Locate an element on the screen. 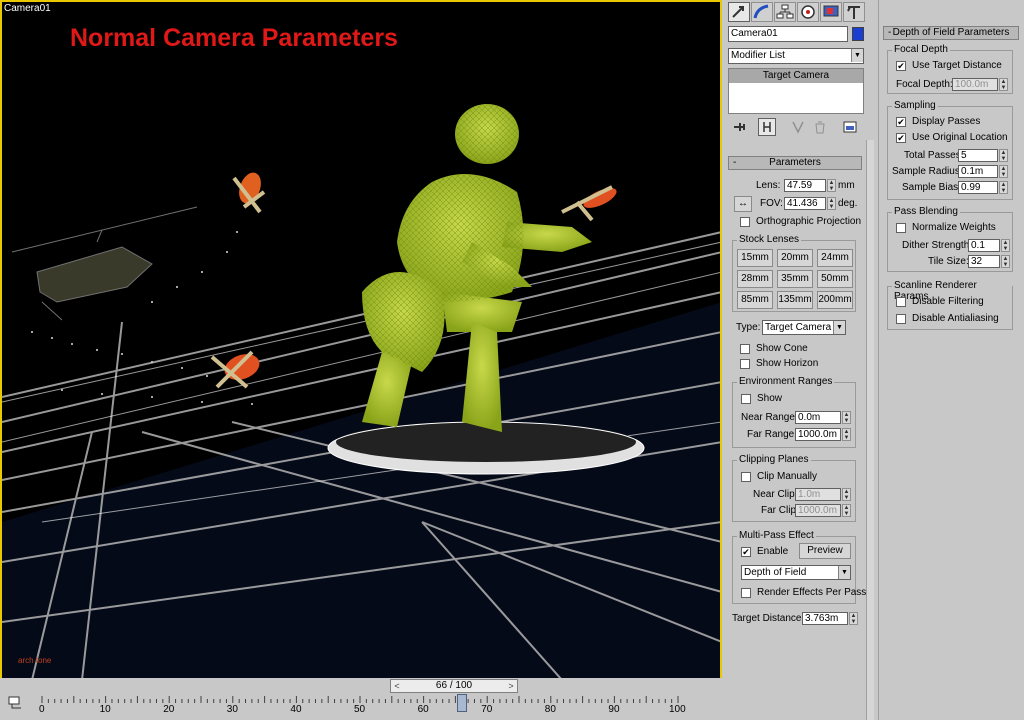  object-color-swatch is located at coordinates (858, 34).